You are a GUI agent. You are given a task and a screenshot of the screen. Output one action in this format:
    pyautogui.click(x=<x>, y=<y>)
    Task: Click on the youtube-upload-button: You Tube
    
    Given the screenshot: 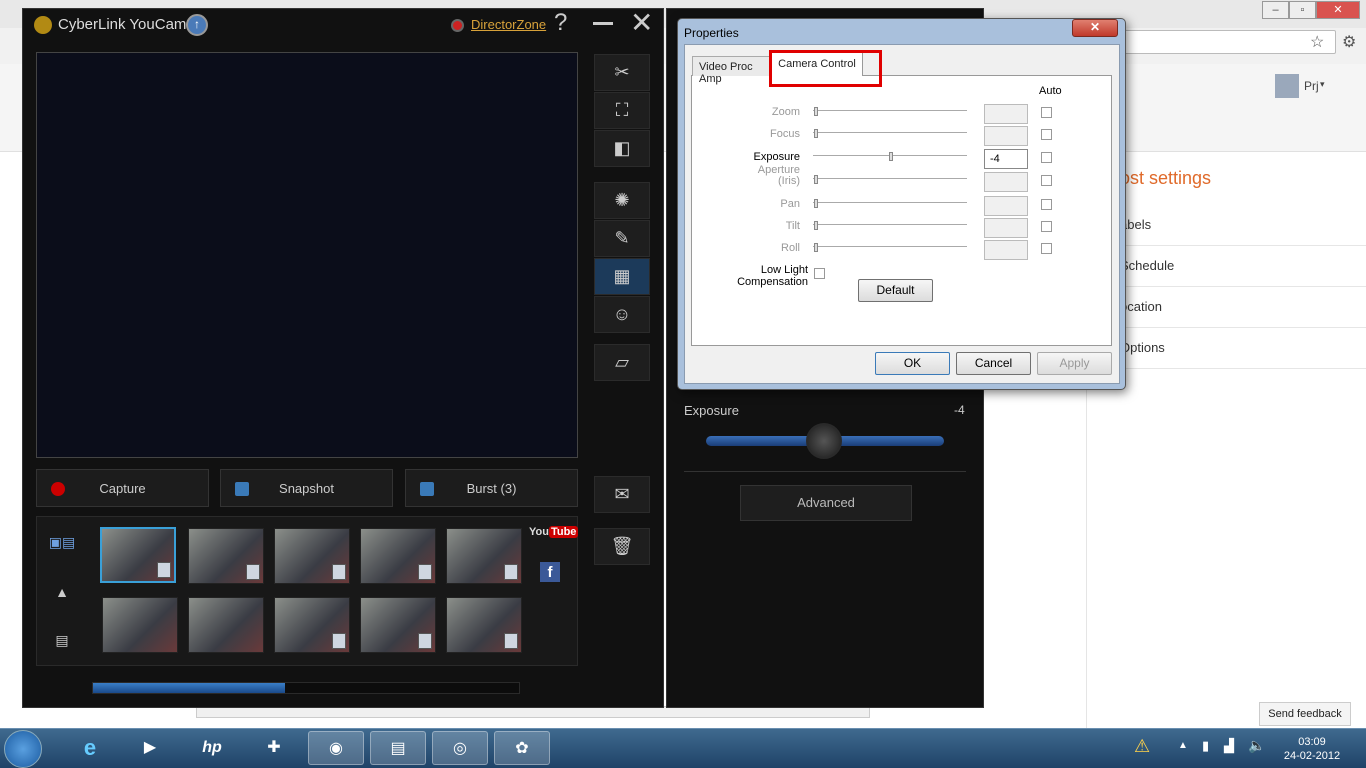 What is the action you would take?
    pyautogui.click(x=554, y=534)
    